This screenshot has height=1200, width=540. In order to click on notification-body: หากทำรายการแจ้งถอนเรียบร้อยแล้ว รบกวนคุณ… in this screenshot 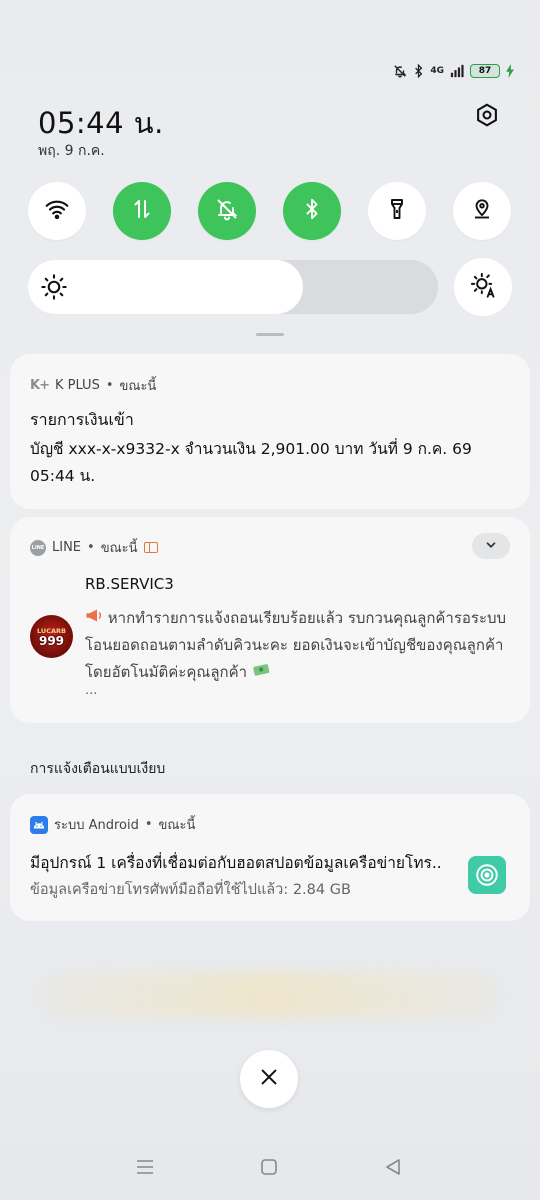, I will do `click(300, 645)`.